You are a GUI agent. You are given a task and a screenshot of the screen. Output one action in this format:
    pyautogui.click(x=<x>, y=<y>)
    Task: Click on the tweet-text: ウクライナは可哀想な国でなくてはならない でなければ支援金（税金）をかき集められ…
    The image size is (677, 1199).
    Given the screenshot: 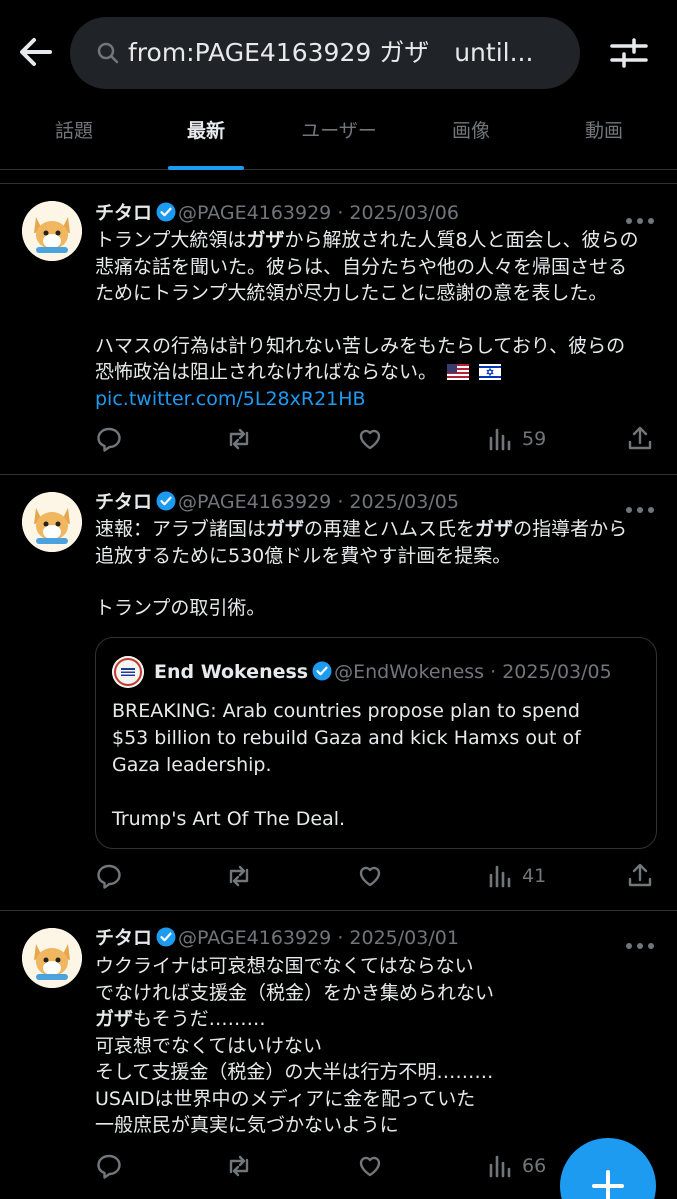 What is the action you would take?
    pyautogui.click(x=295, y=1045)
    